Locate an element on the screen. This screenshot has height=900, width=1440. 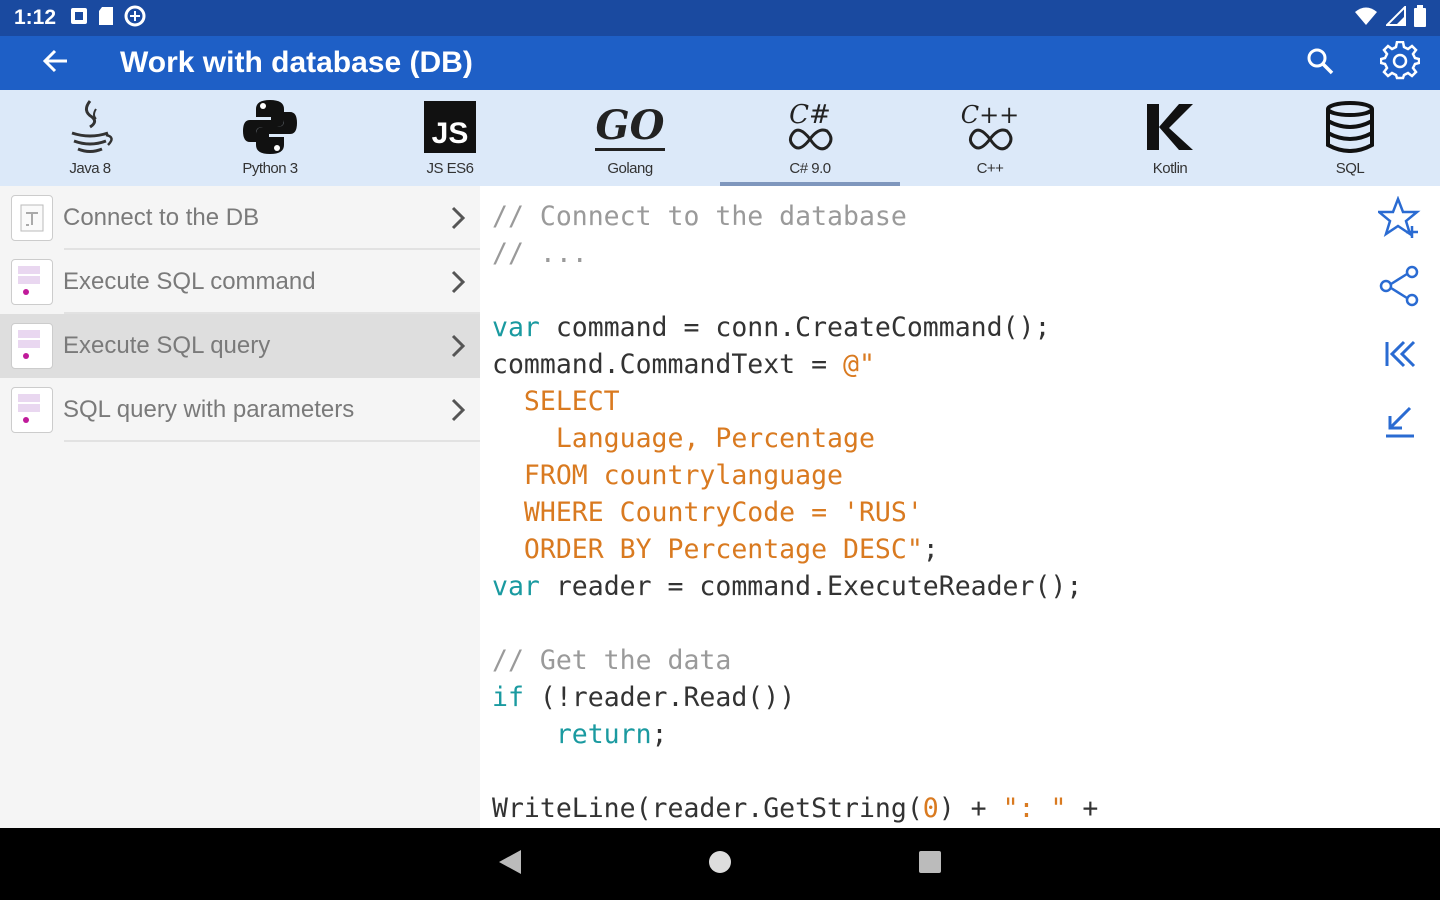
tab-cpp: C++ C++ is located at coordinates (990, 138).